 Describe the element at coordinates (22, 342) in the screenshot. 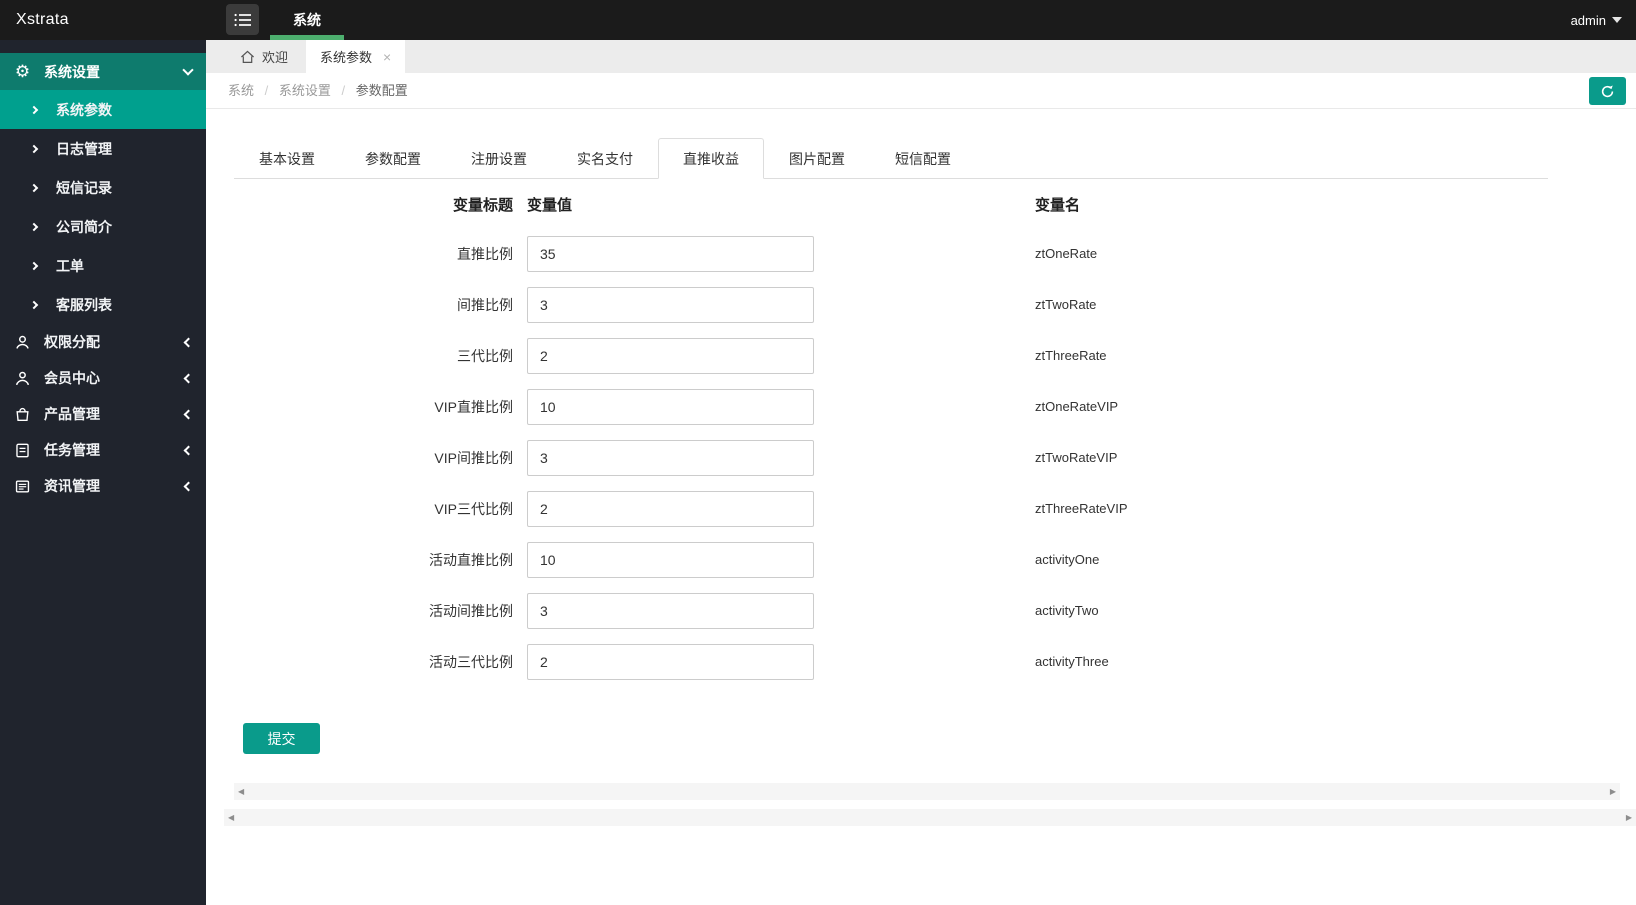

I see `user-icon` at that location.